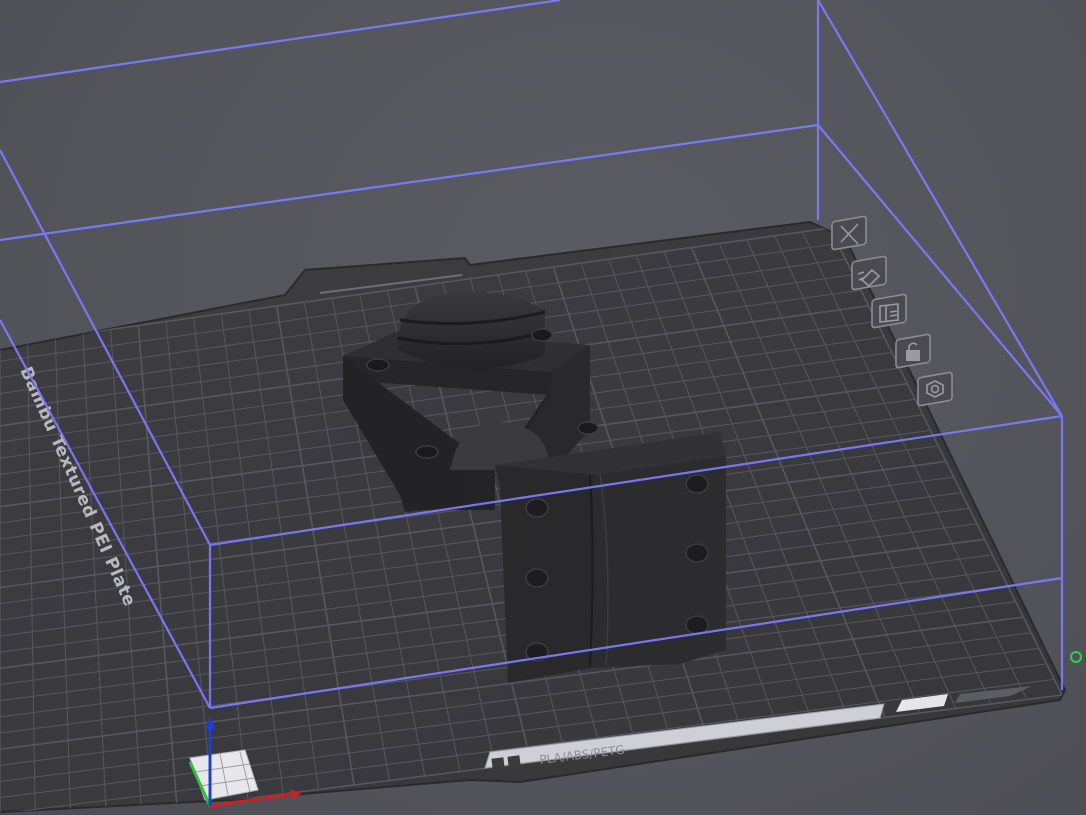 The height and width of the screenshot is (815, 1086). What do you see at coordinates (913, 351) in the screenshot?
I see `lock-plate-button` at bounding box center [913, 351].